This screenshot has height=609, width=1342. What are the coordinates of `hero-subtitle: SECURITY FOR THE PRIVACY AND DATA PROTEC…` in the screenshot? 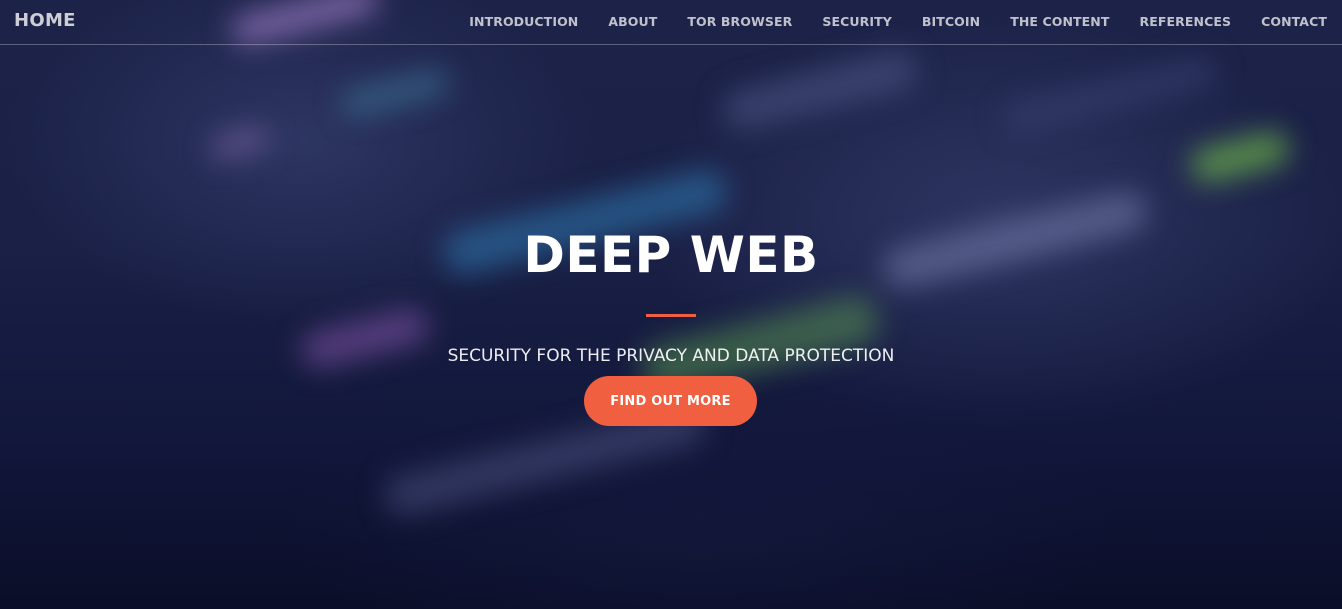 It's located at (671, 356).